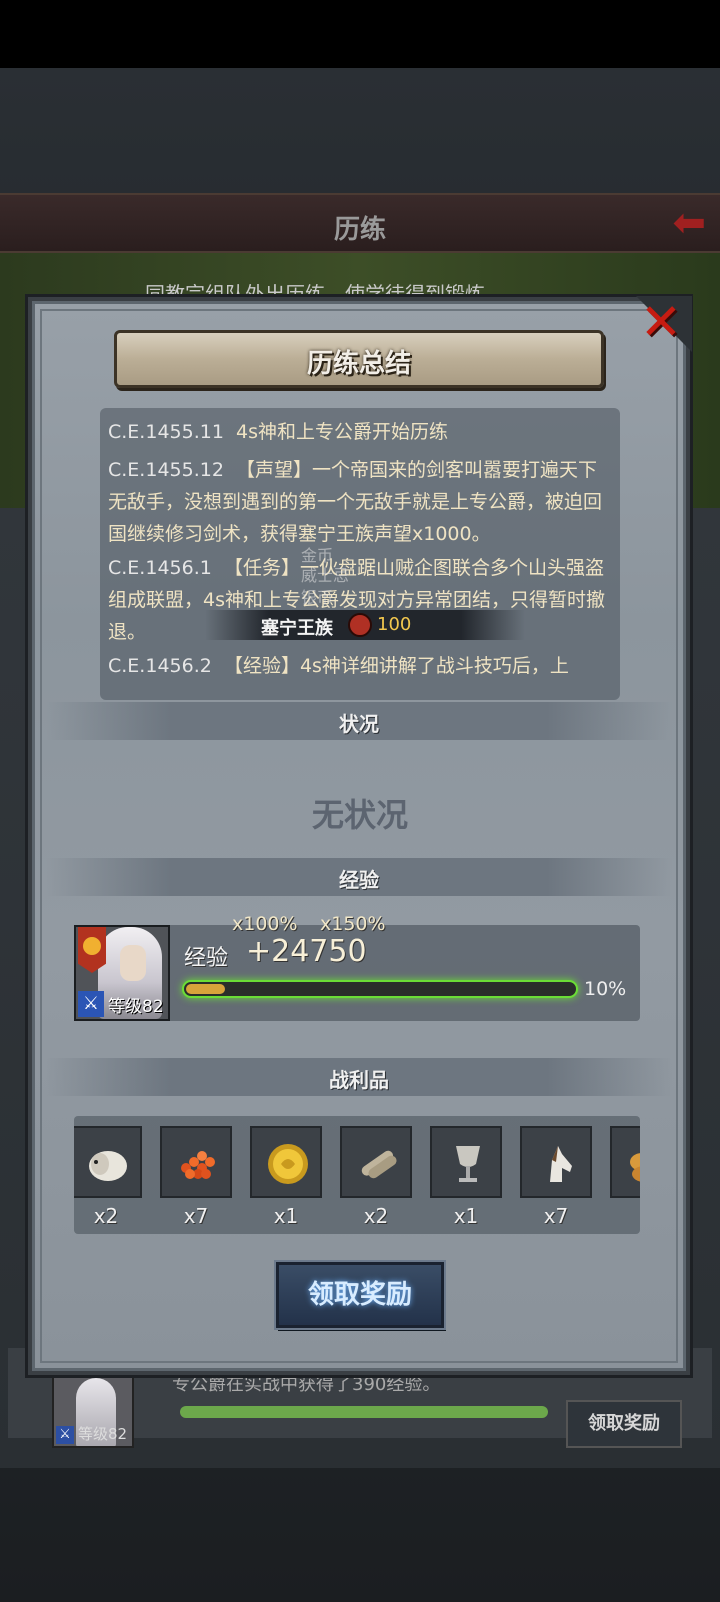  I want to click on exp-progress-bar, so click(380, 989).